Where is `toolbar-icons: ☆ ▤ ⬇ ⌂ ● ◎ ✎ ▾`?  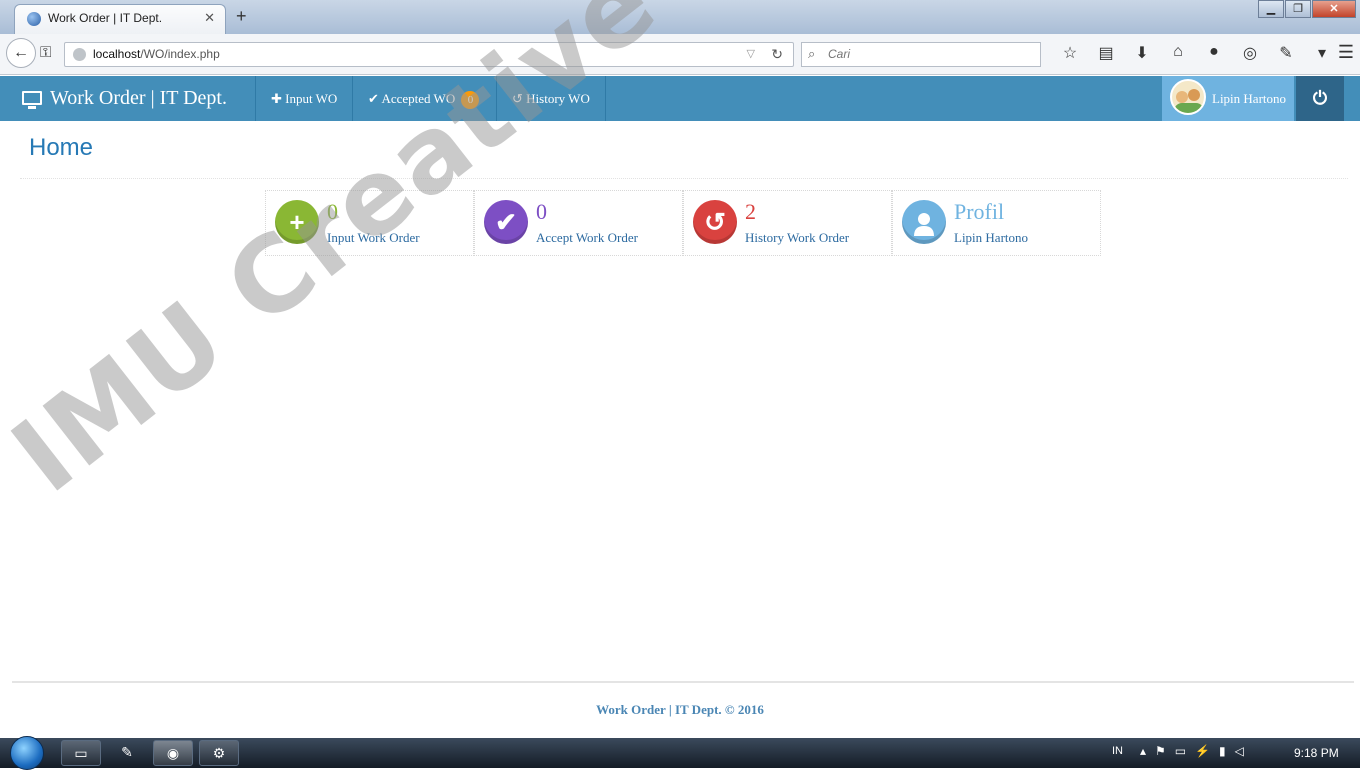
toolbar-icons: ☆ ▤ ⬇ ⌂ ● ◎ ✎ ▾ is located at coordinates (1196, 53).